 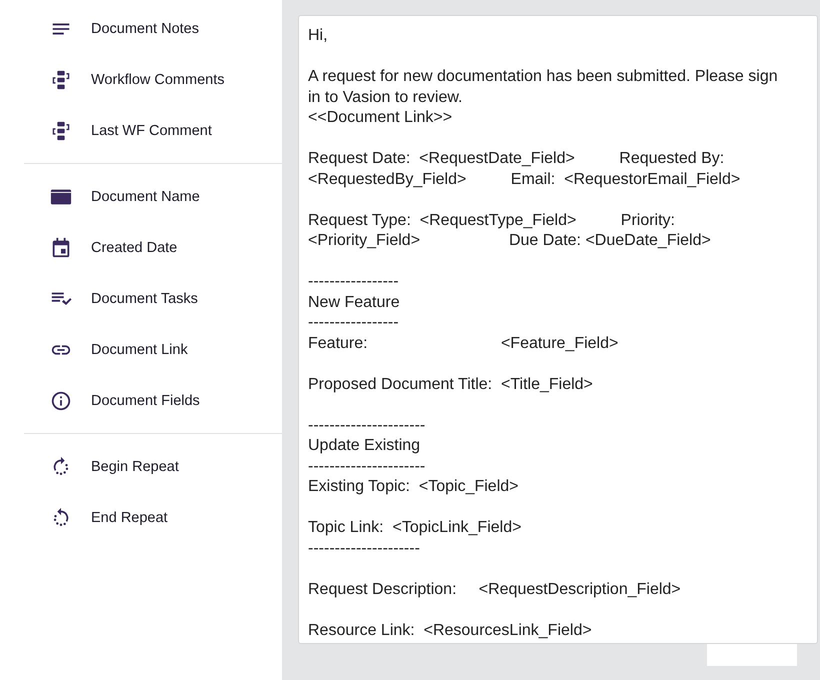 I want to click on text-line: <<Document Link>>, so click(x=381, y=118).